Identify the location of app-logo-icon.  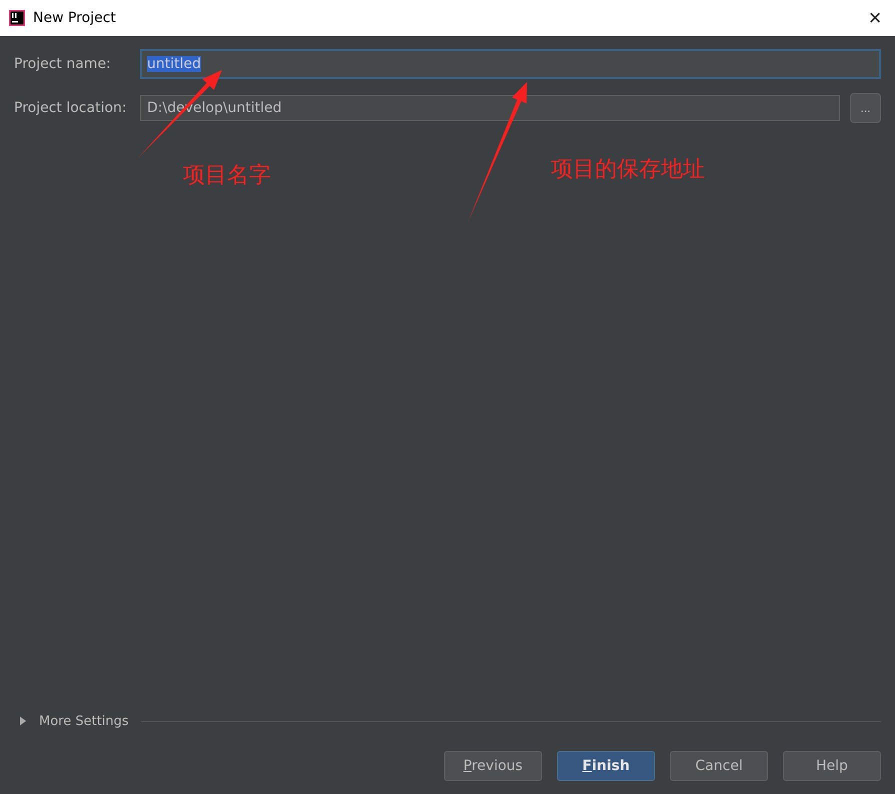
(17, 18).